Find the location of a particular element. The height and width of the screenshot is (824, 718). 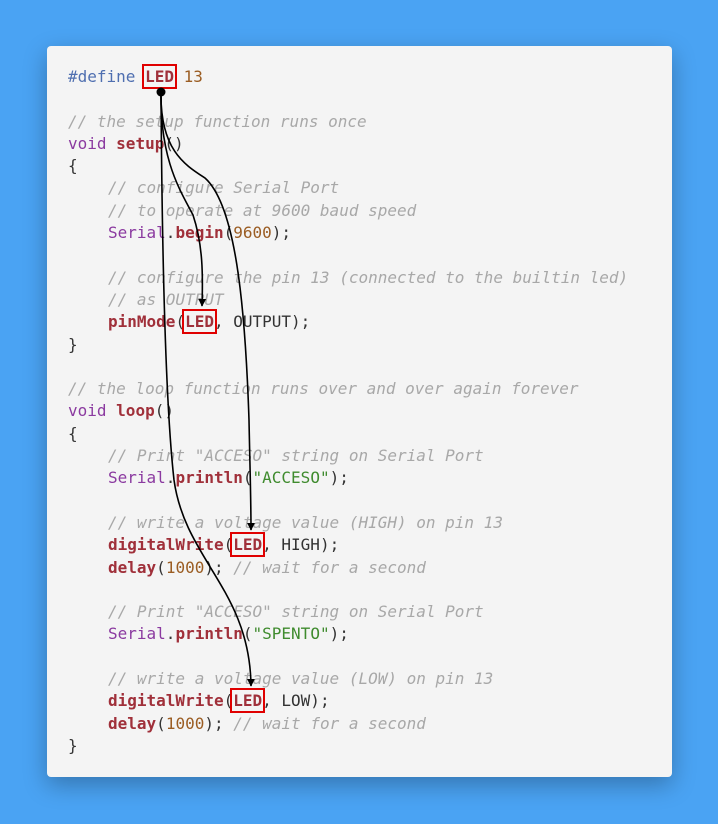

line-delay1: delay(1000); // wait for a second is located at coordinates (348, 568).